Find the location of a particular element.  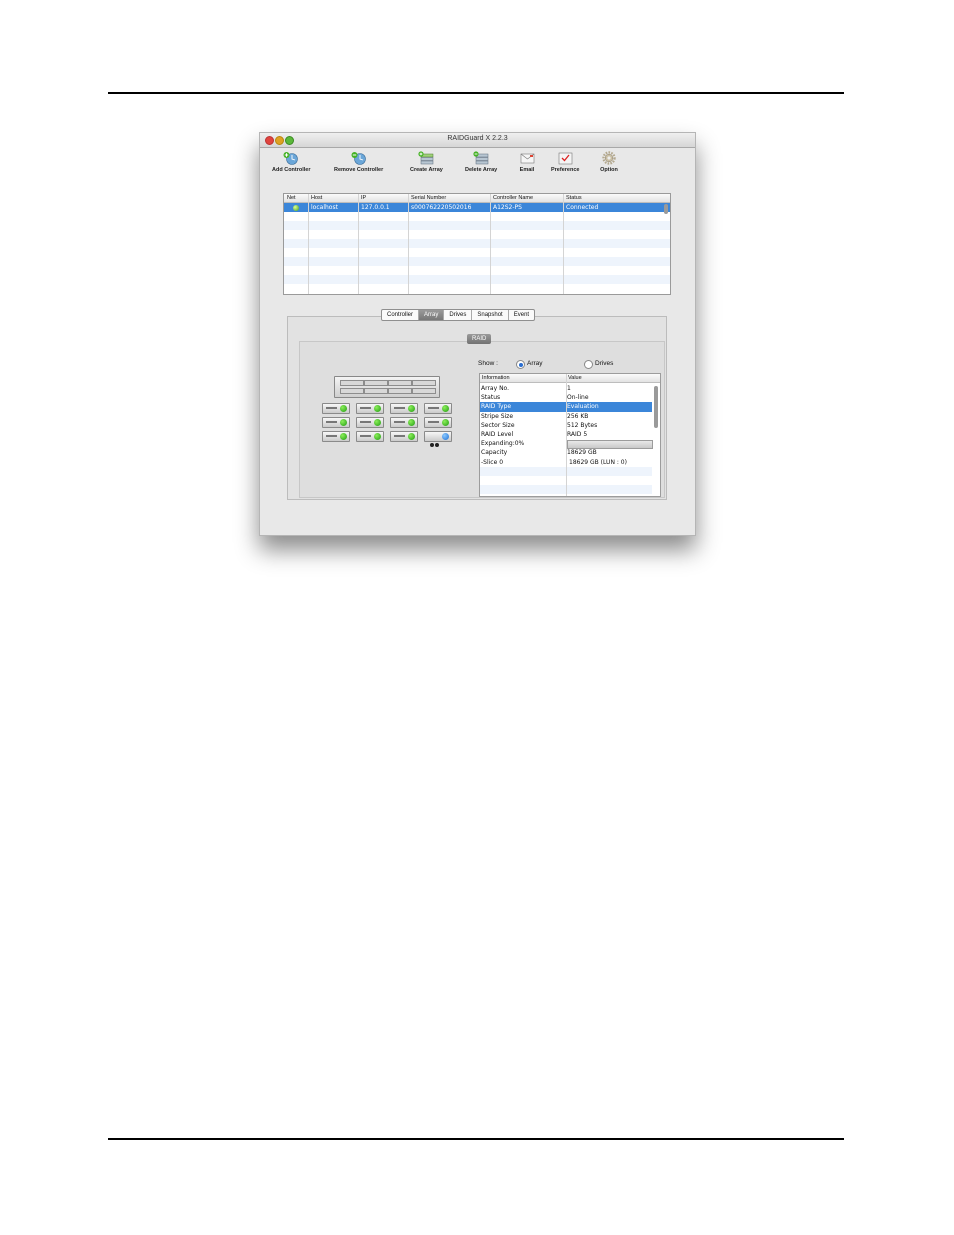

title-bar: RAIDGuard X 2.2.3 is located at coordinates (477, 140).